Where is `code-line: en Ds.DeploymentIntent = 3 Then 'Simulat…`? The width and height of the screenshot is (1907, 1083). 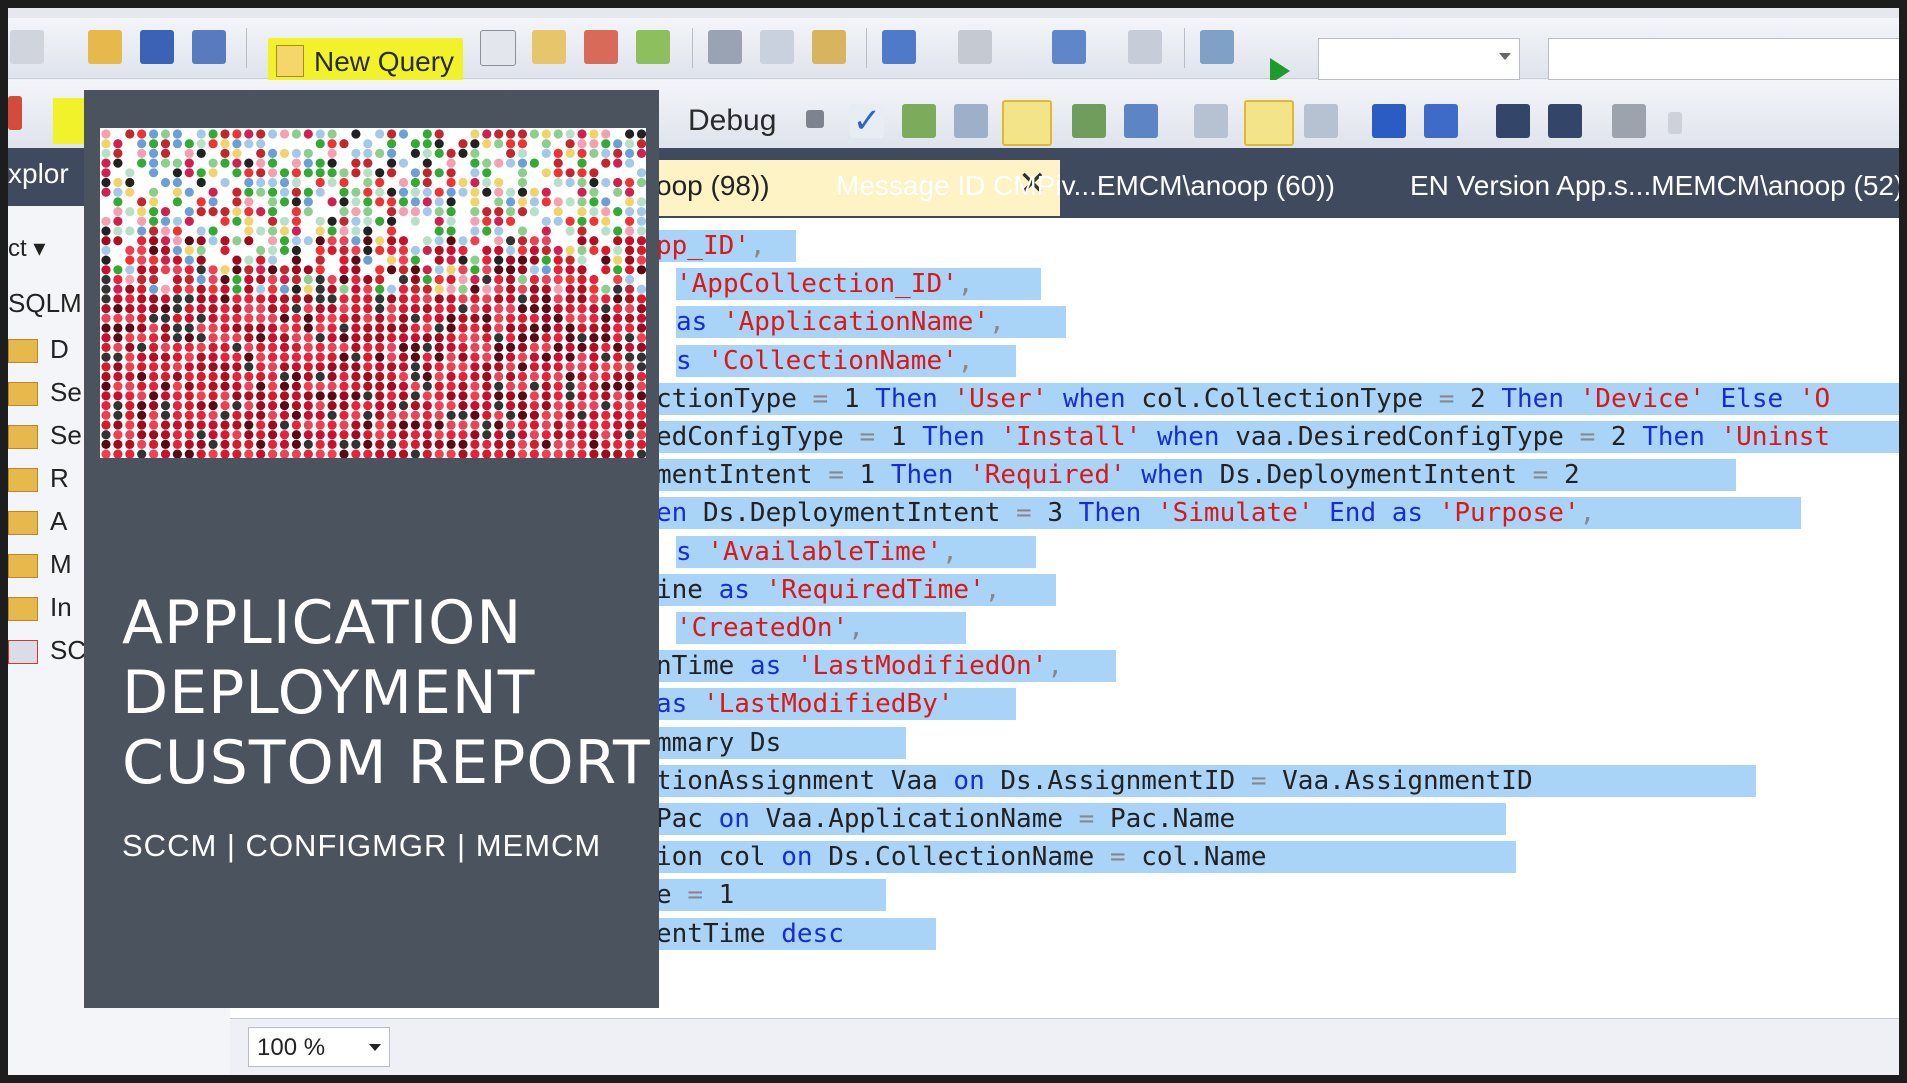 code-line: en Ds.DeploymentIntent = 3 Then 'Simulat… is located at coordinates (1228, 513).